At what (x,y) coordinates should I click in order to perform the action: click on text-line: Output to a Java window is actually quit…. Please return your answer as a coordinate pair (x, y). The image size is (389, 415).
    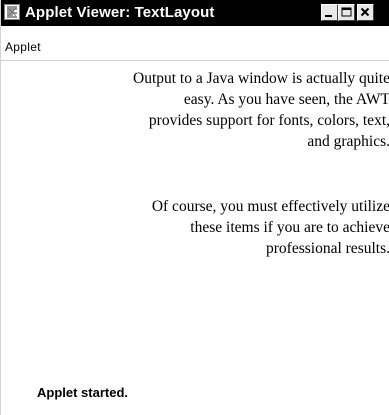
    Looking at the image, I should click on (261, 78).